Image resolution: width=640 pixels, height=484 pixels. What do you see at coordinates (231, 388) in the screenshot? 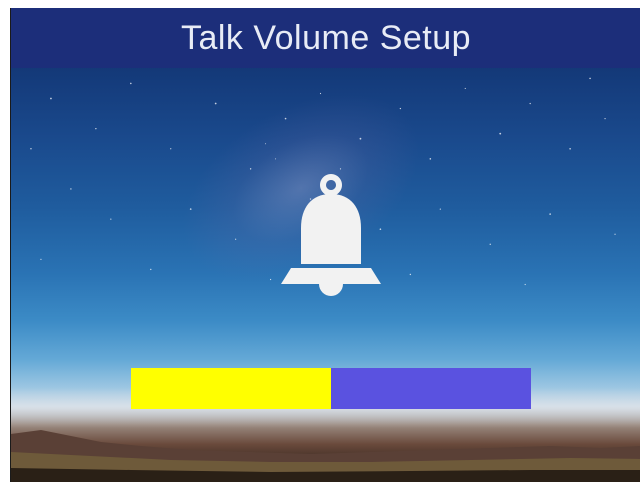
I see `volume-level-fill` at bounding box center [231, 388].